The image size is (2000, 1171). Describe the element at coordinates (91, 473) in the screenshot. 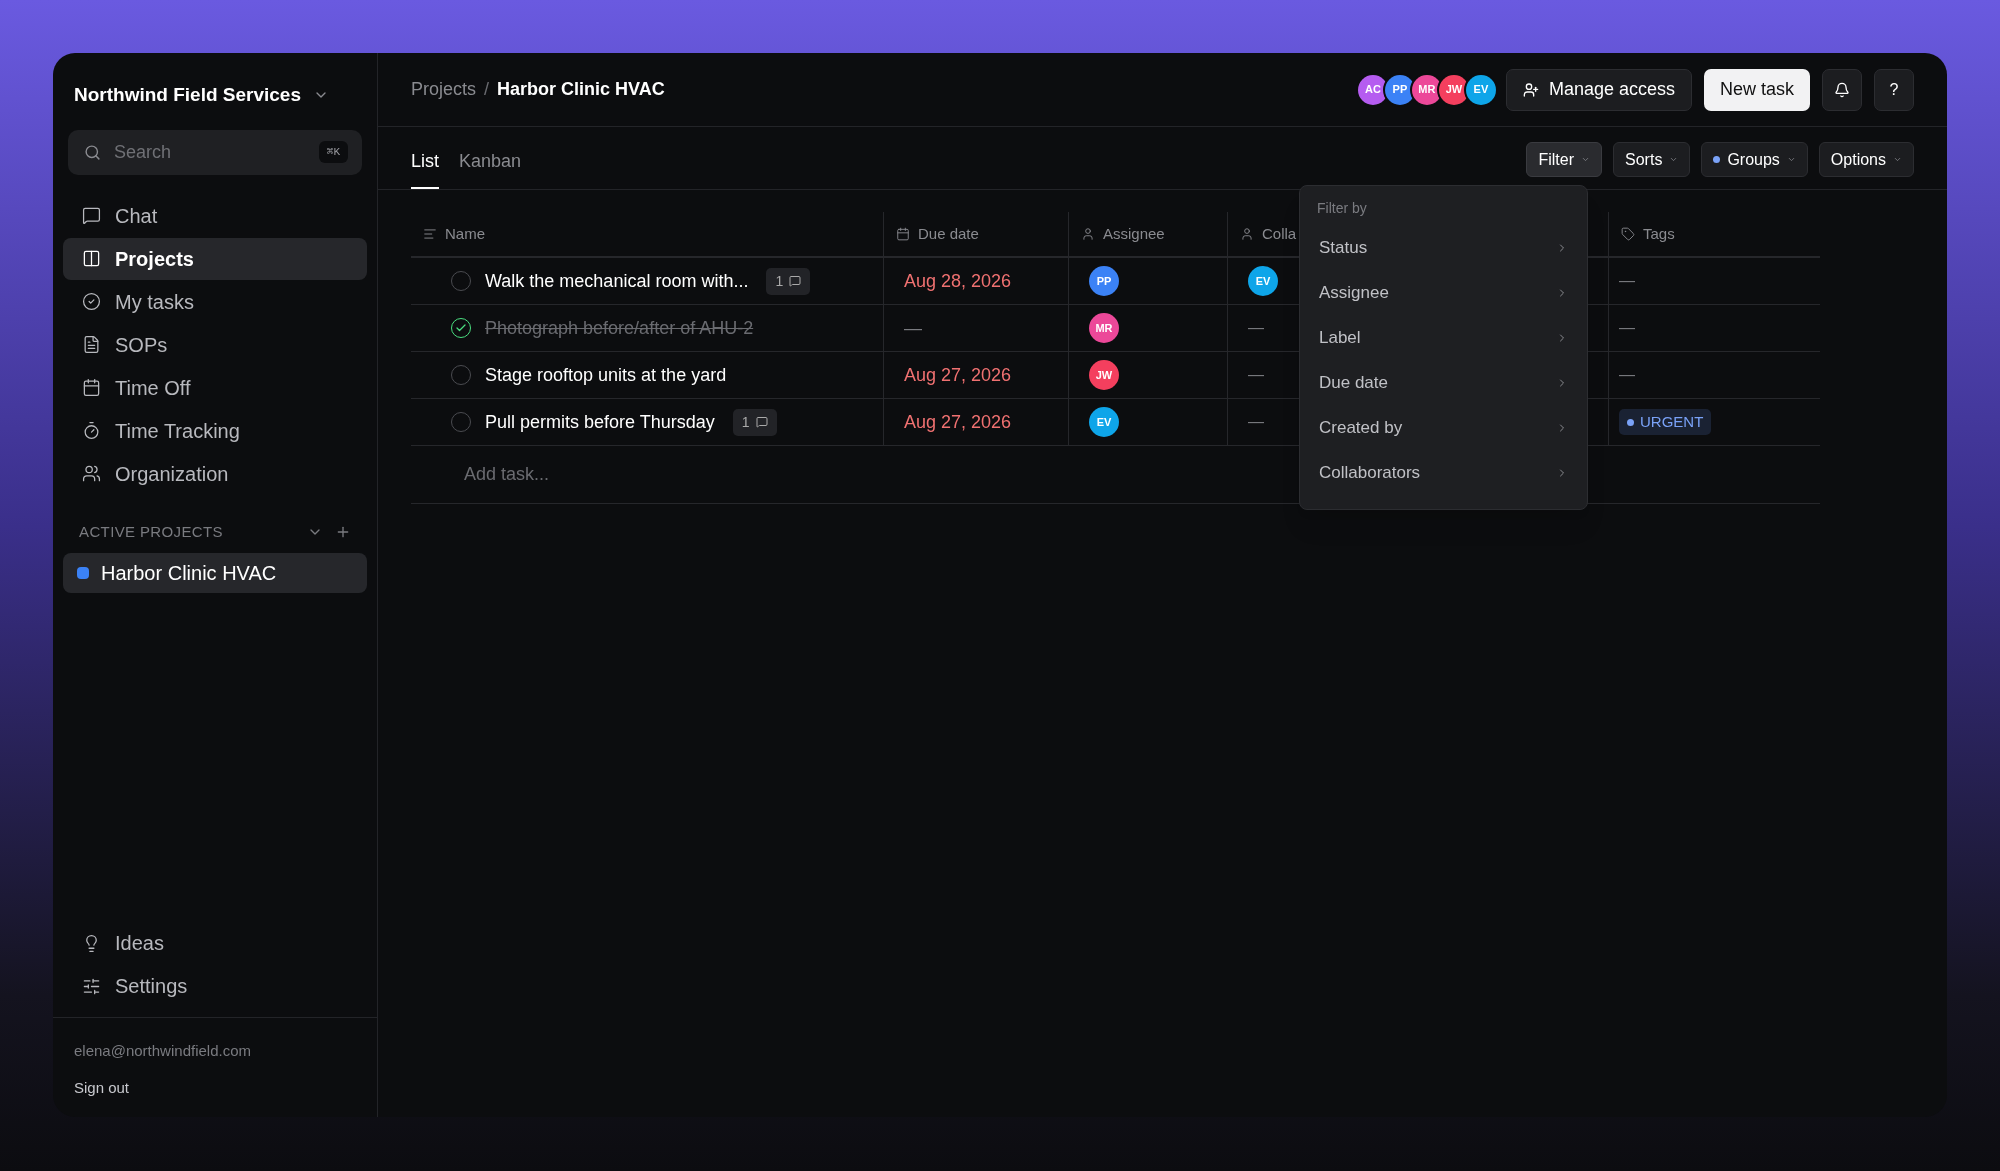

I see `people-icon` at that location.